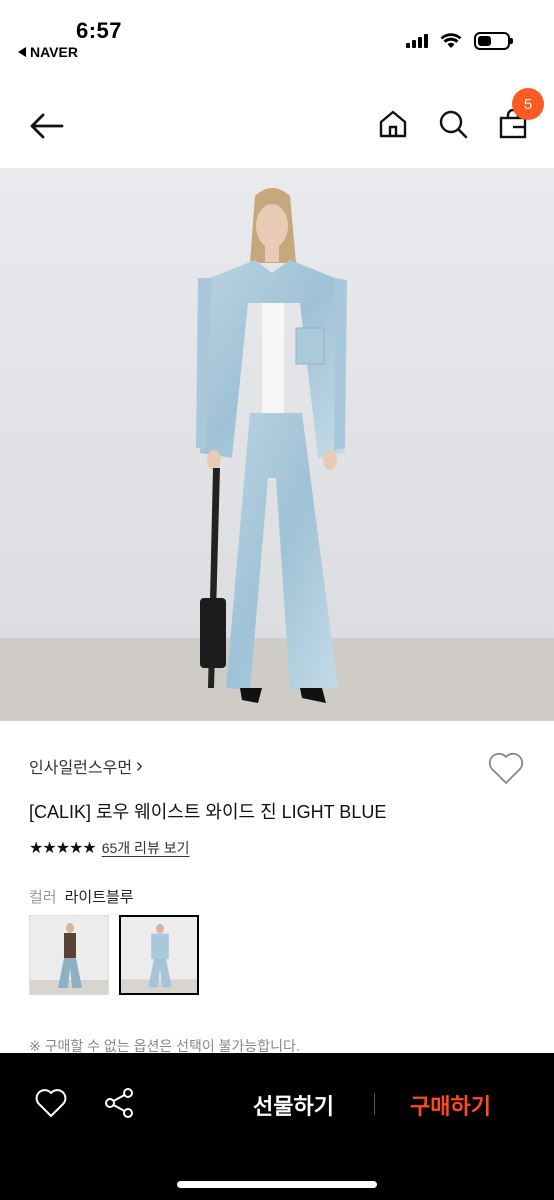  Describe the element at coordinates (374, 1104) in the screenshot. I see `divider` at that location.